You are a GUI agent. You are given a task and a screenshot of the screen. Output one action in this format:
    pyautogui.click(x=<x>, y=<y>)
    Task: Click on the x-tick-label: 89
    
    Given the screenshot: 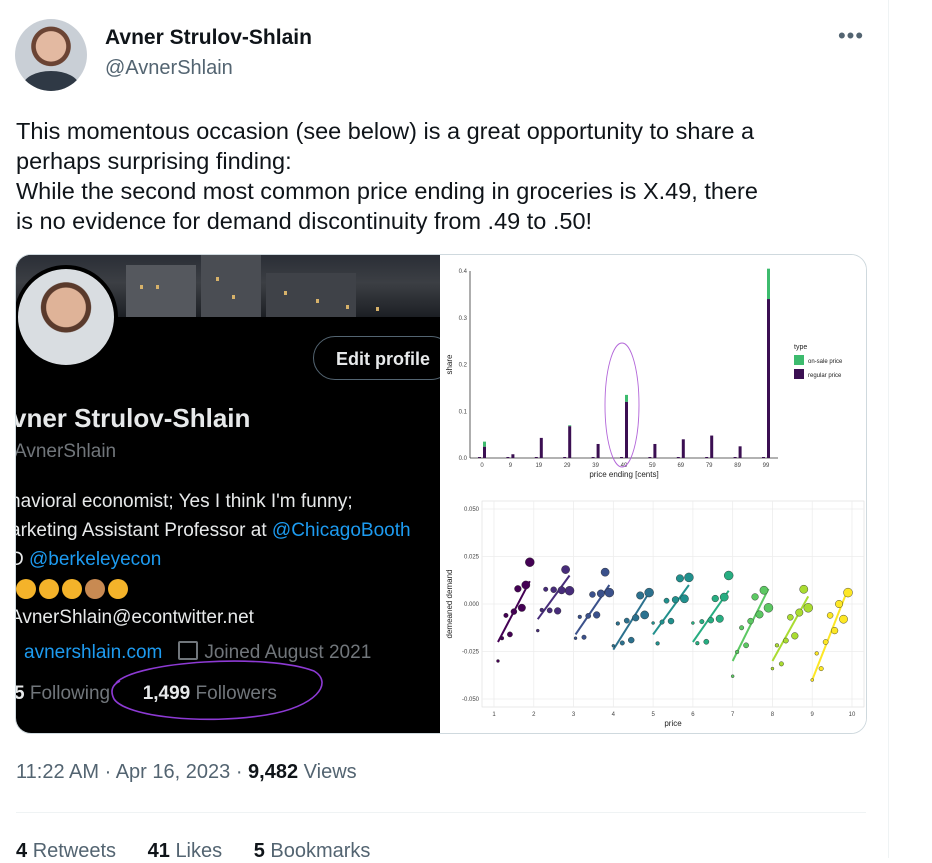 What is the action you would take?
    pyautogui.click(x=737, y=466)
    